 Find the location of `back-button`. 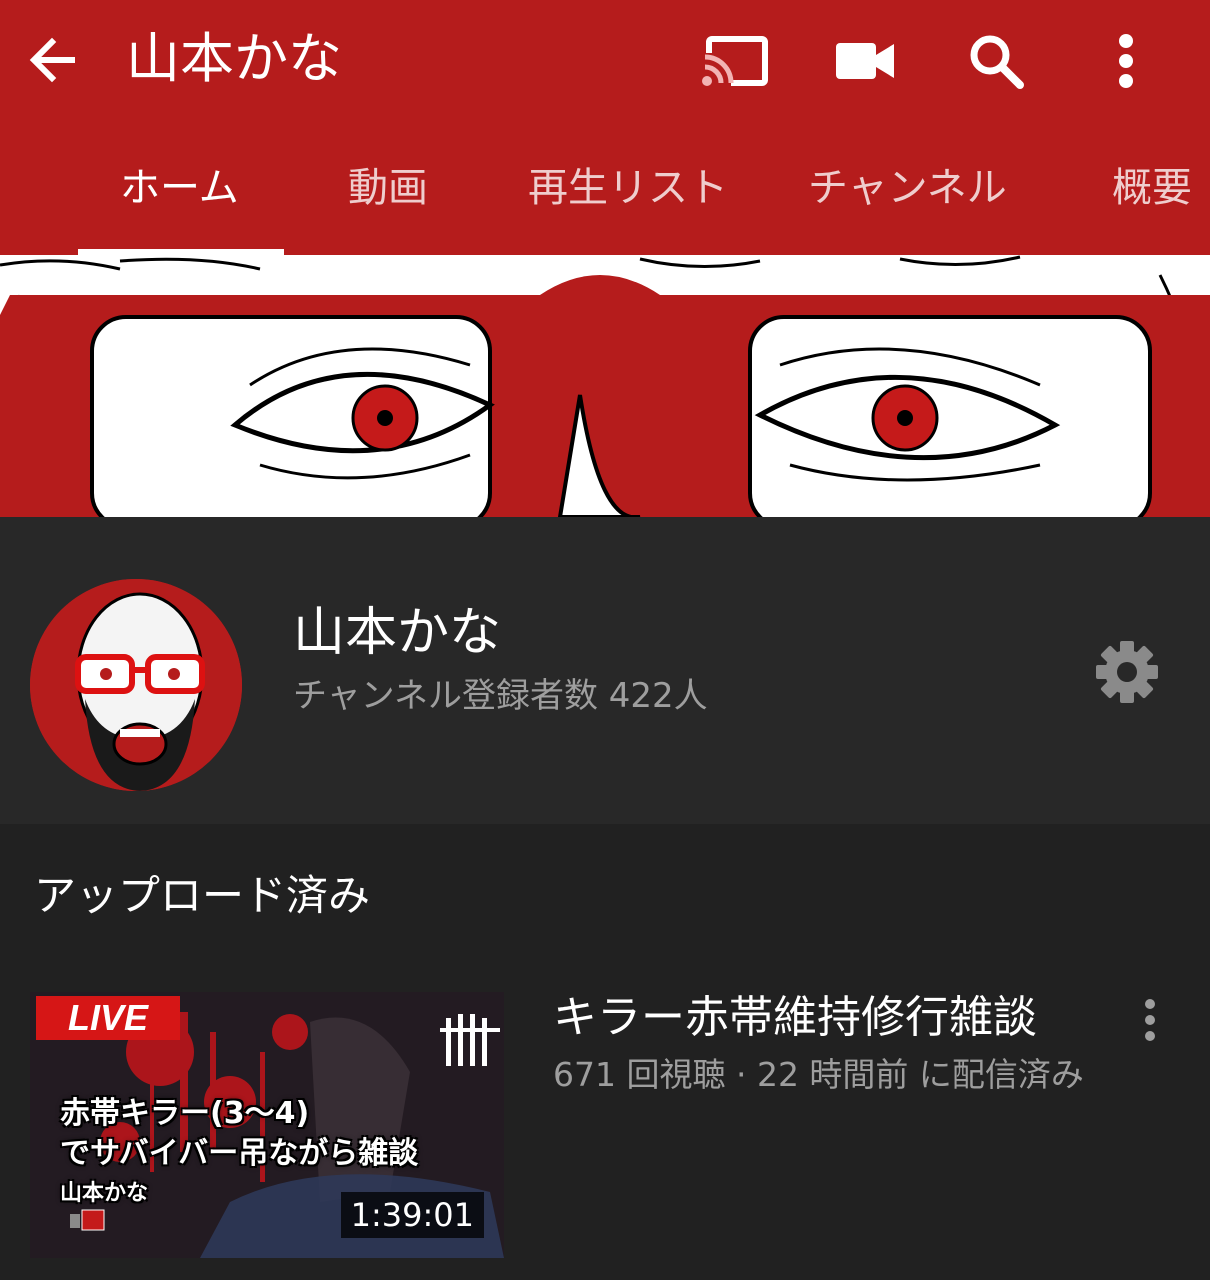

back-button is located at coordinates (54, 60).